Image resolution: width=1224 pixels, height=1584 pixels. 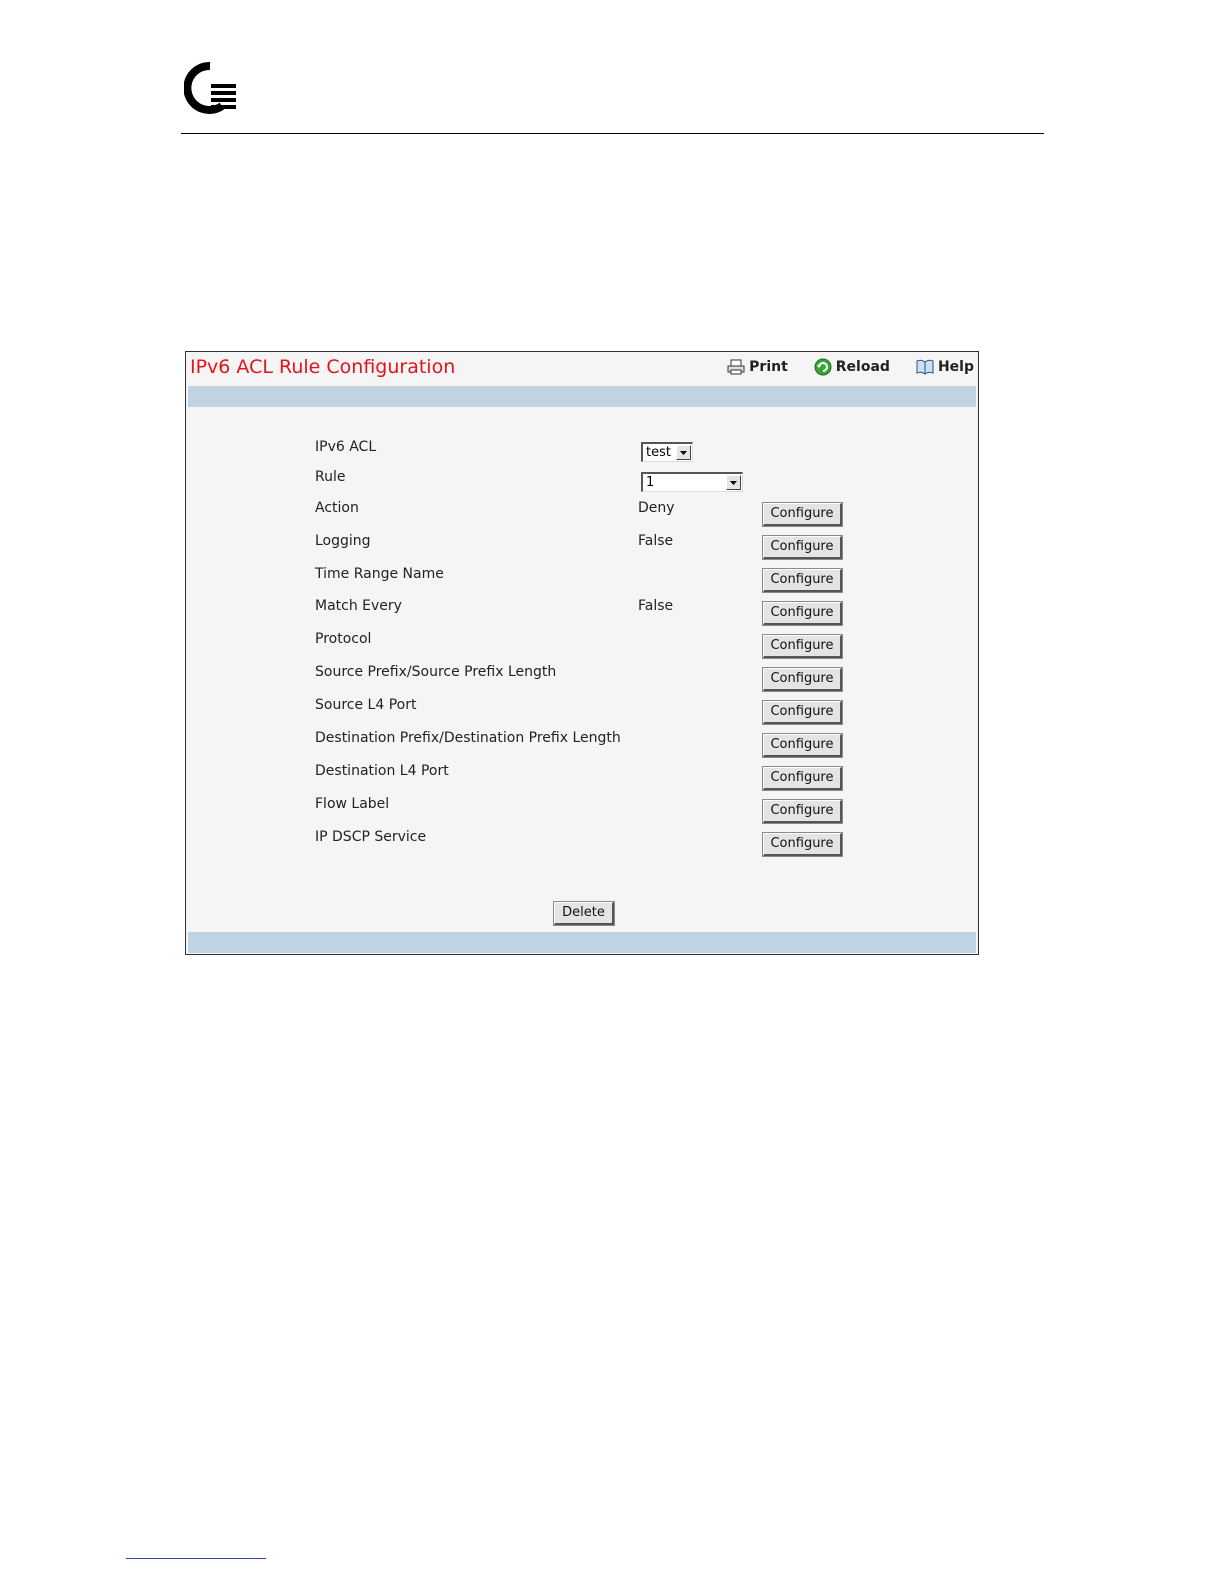 I want to click on row-label: Protocol, so click(x=343, y=639).